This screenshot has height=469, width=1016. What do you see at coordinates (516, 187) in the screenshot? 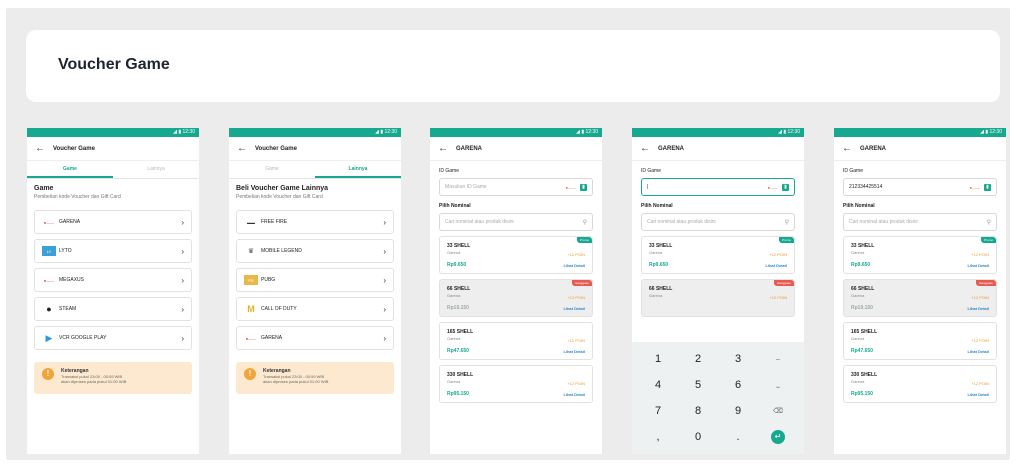
I see `id-game-input: Masukan ID Game ●—— ▮` at bounding box center [516, 187].